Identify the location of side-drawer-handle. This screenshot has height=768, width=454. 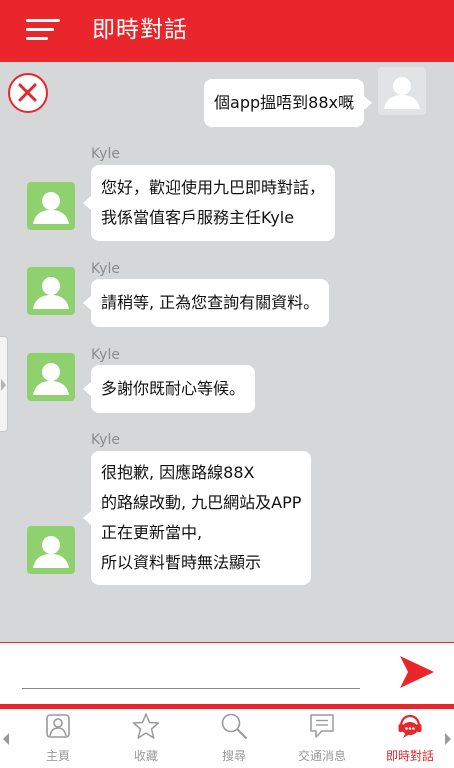
(4, 384).